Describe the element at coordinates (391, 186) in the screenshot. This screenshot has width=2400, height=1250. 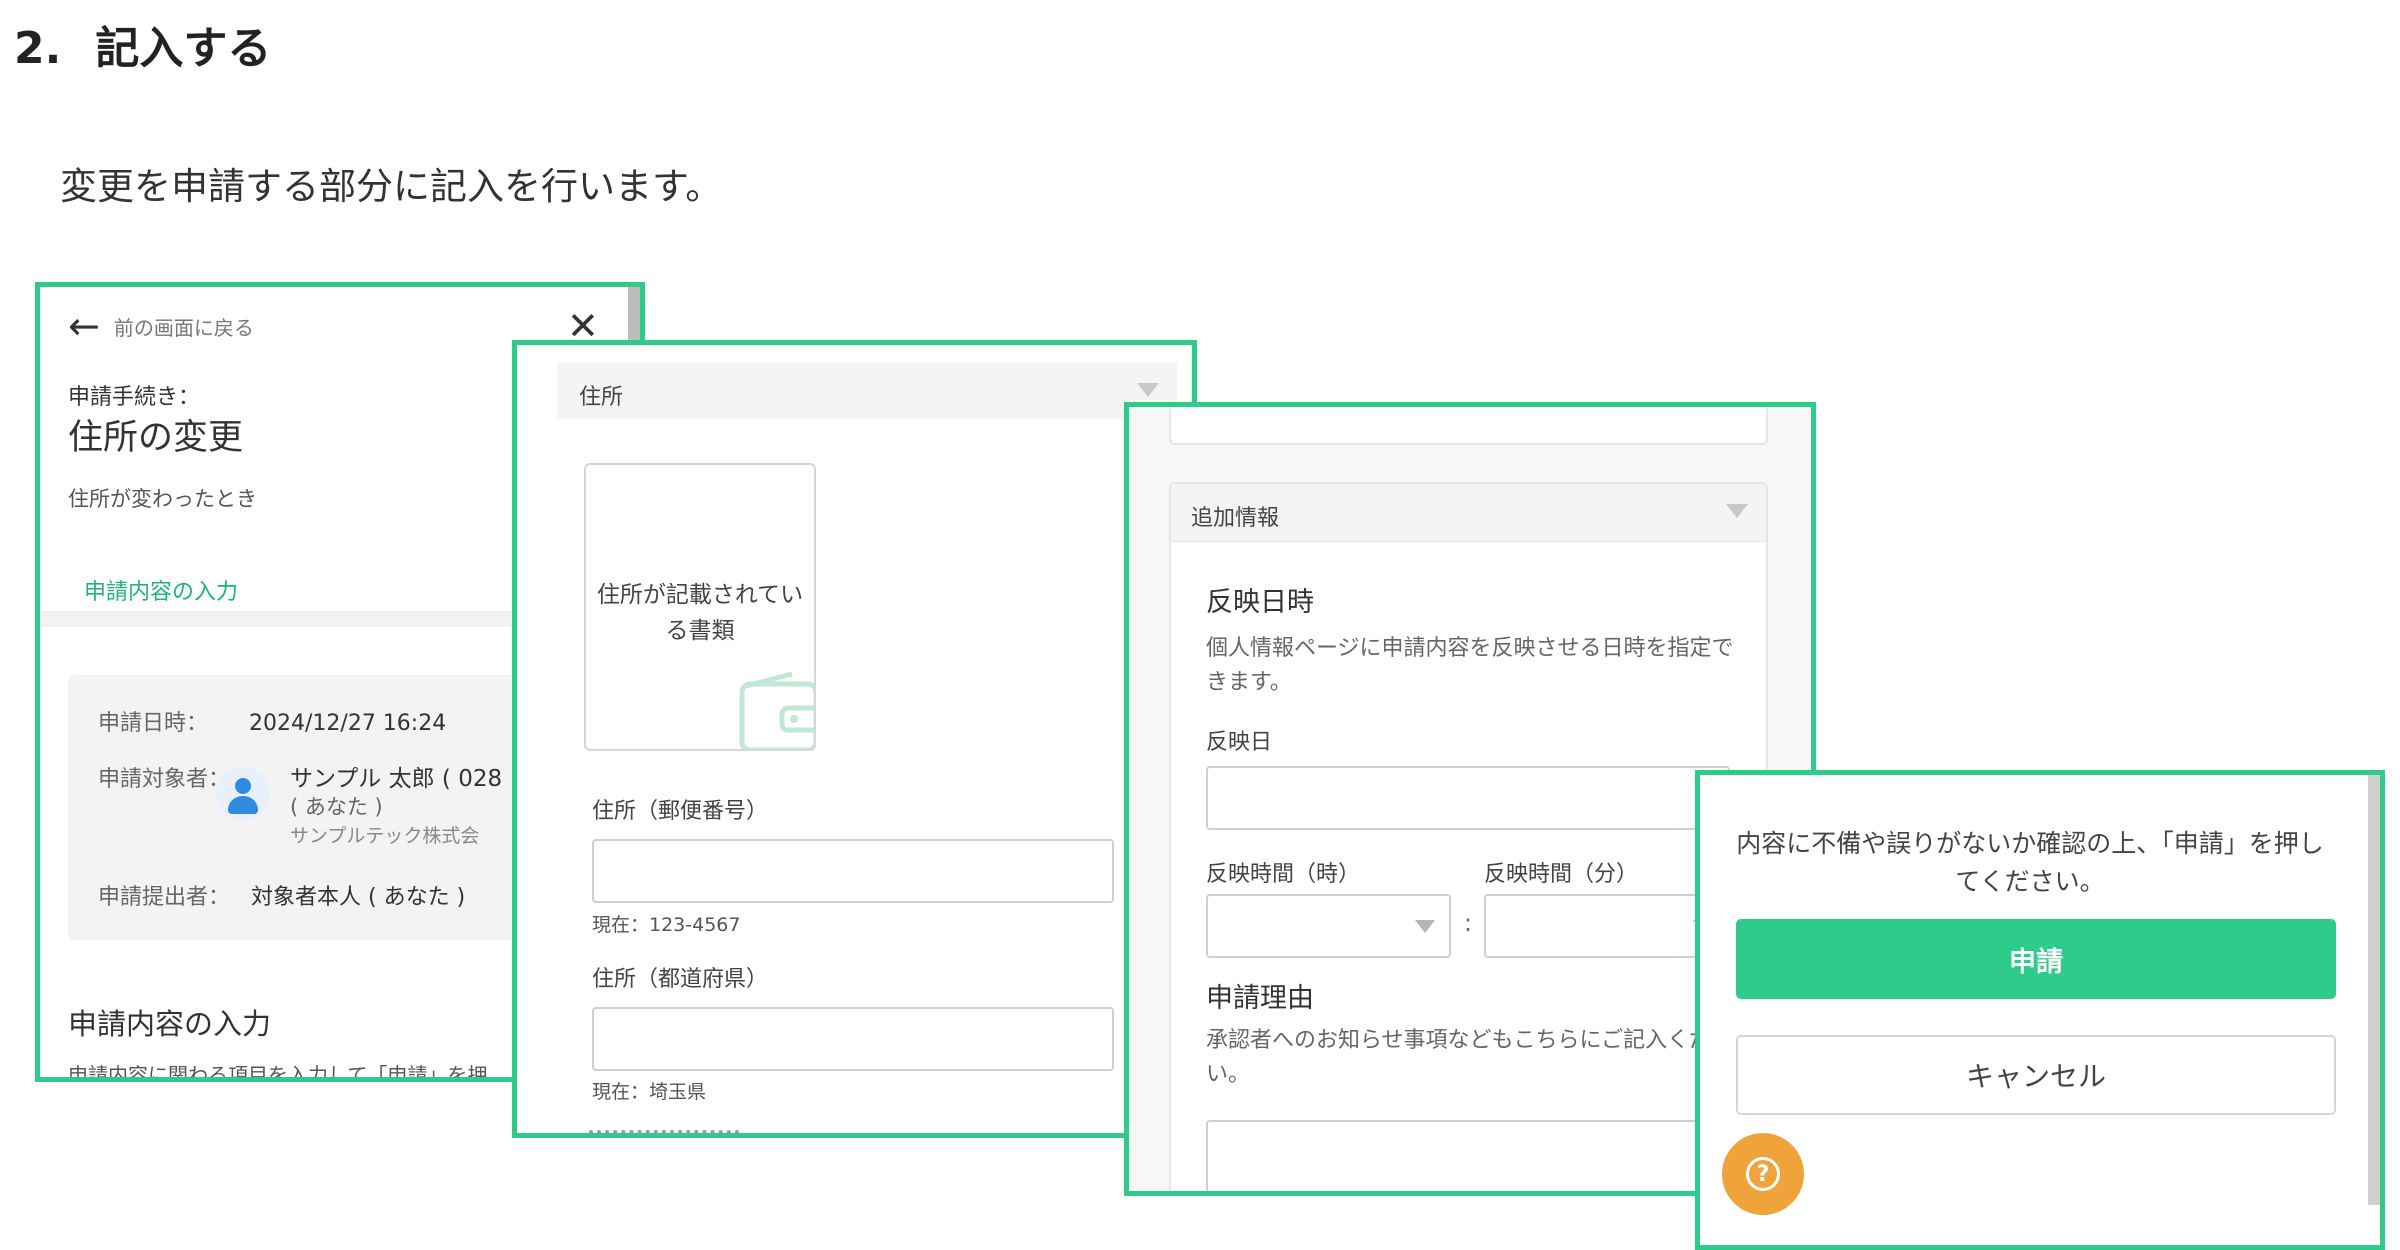
I see `intro-text: 変更を申請する部分に記入を行います。` at that location.